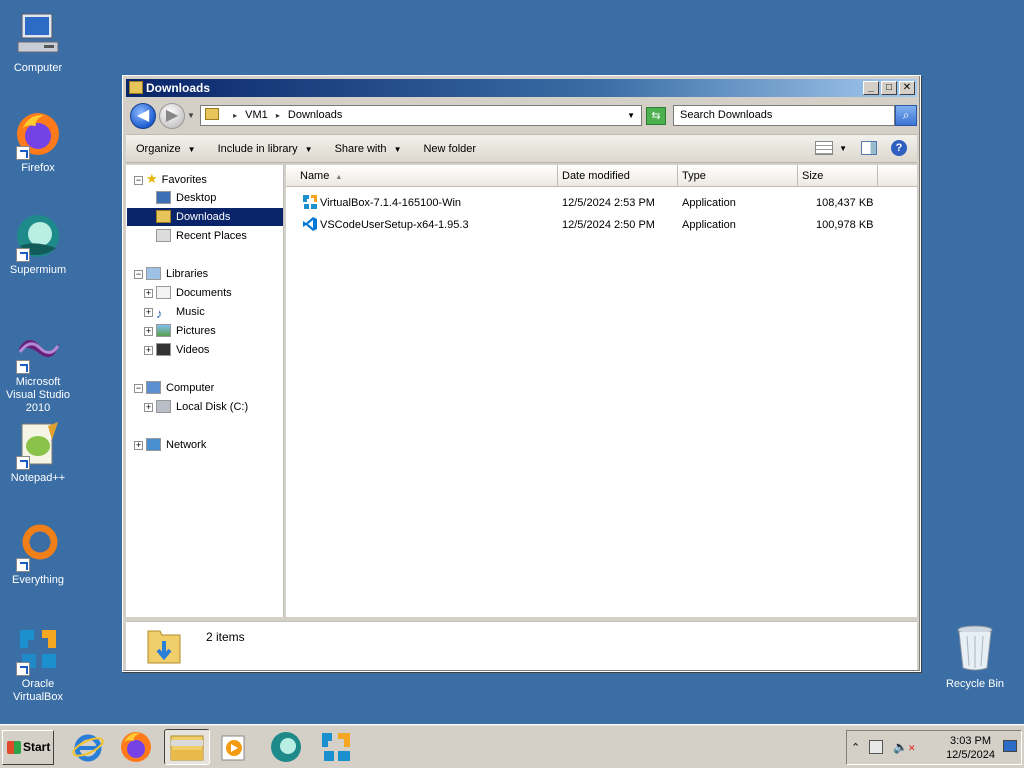 Image resolution: width=1024 pixels, height=768 pixels. I want to click on nav-documents: + Documents, so click(188, 293).